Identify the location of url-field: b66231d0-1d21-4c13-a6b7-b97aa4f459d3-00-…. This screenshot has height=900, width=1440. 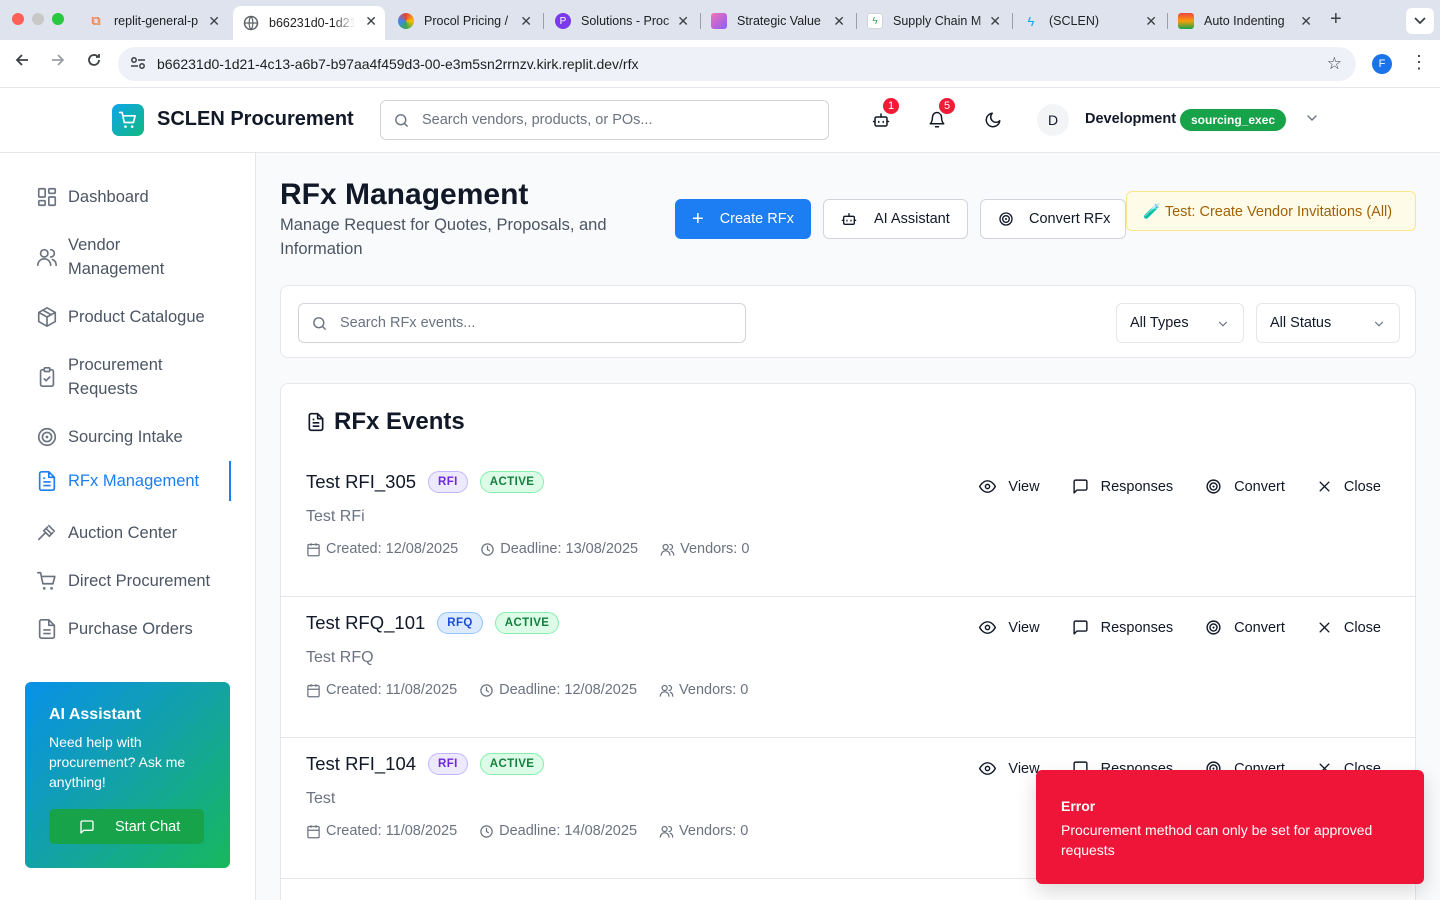
(737, 64).